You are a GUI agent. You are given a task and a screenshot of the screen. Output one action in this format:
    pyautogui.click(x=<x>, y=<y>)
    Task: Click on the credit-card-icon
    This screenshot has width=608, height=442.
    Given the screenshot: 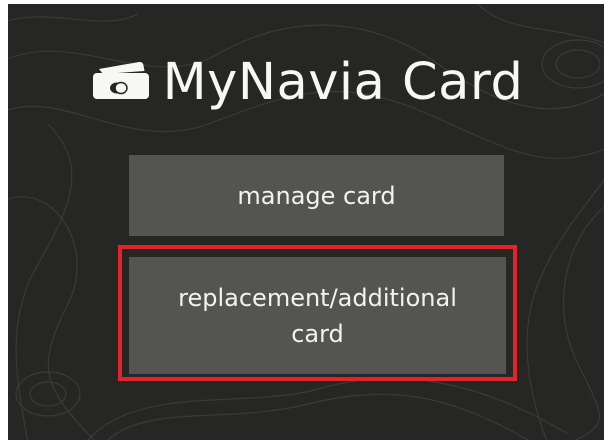 What is the action you would take?
    pyautogui.click(x=120, y=80)
    